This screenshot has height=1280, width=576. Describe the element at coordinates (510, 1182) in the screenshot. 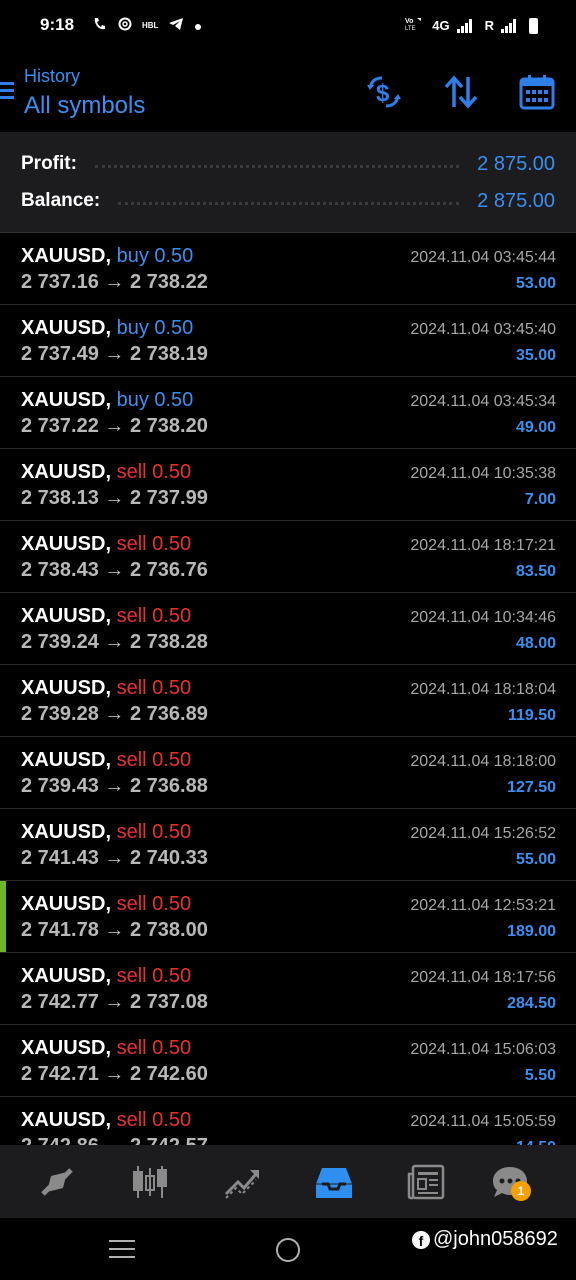

I see `chat-icon: 1` at that location.